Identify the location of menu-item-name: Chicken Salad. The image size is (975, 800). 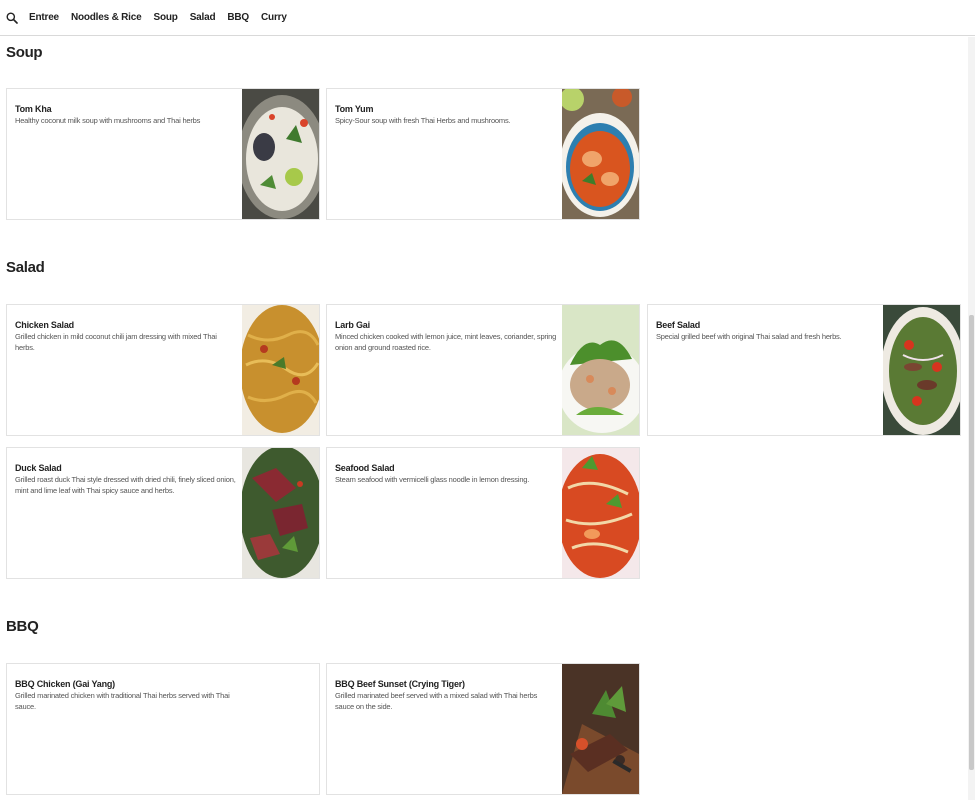
(44, 325).